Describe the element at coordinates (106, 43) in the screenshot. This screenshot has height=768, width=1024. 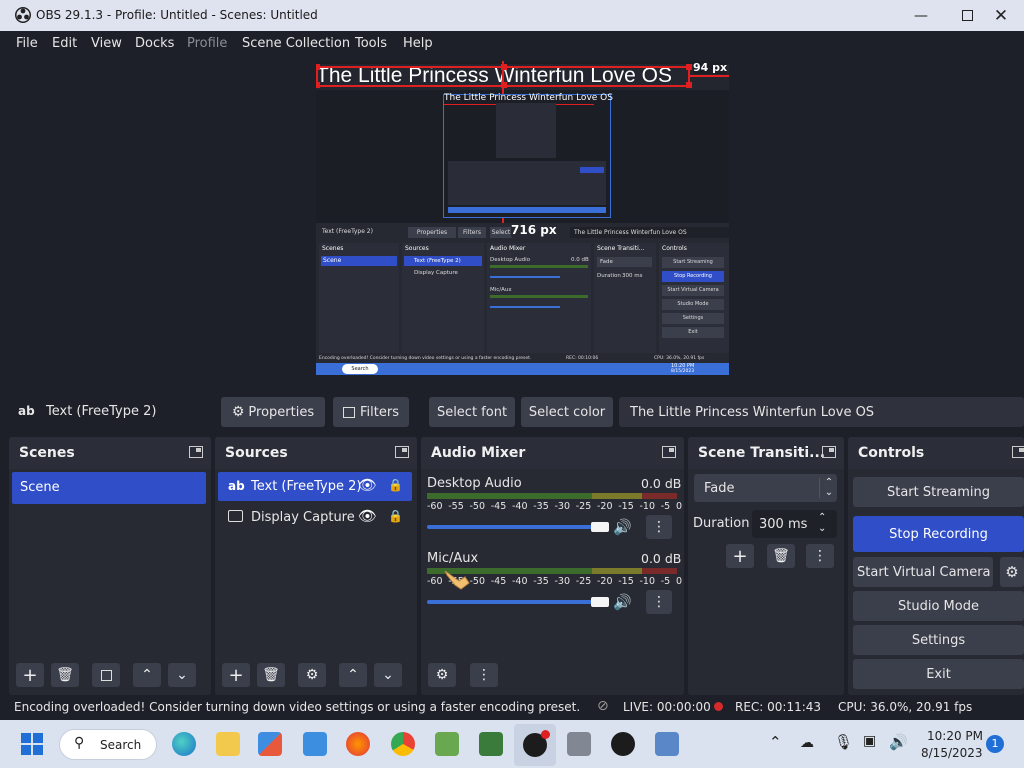
I see `menu-view: View` at that location.